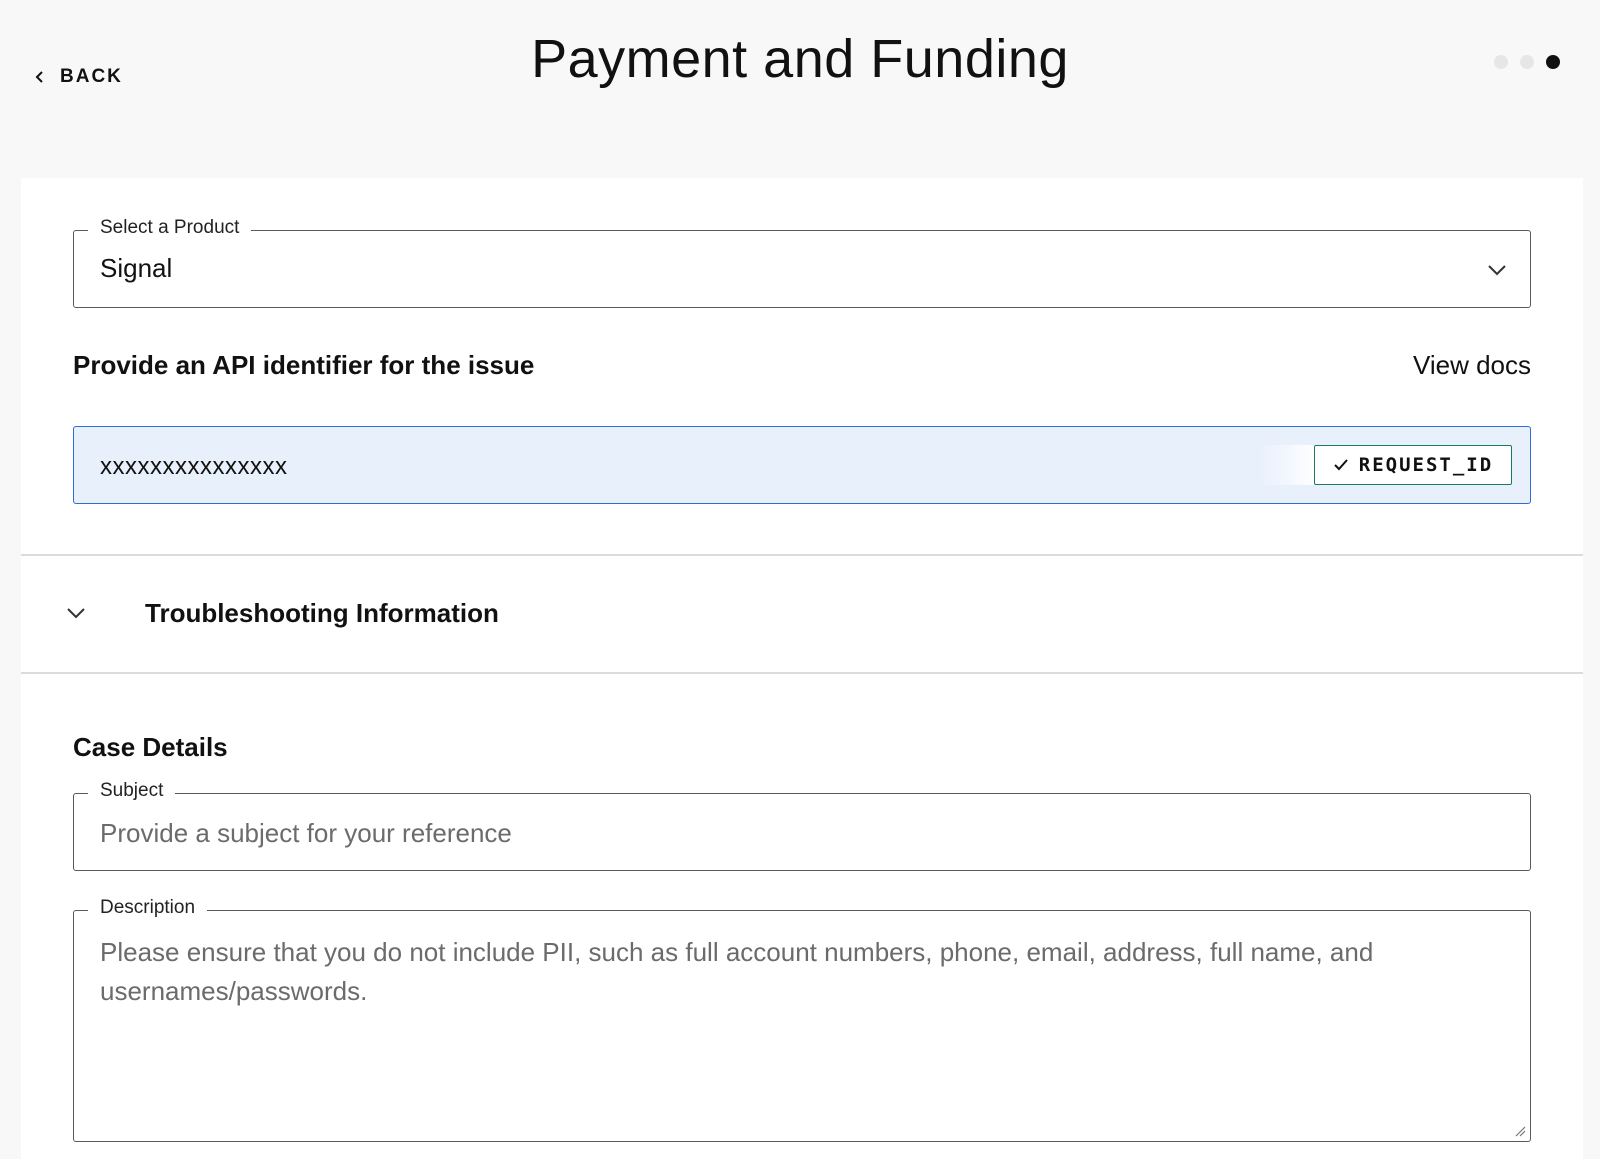 This screenshot has height=1159, width=1600. What do you see at coordinates (1426, 465) in the screenshot?
I see `request-id-badge-label: REQUEST_ID` at bounding box center [1426, 465].